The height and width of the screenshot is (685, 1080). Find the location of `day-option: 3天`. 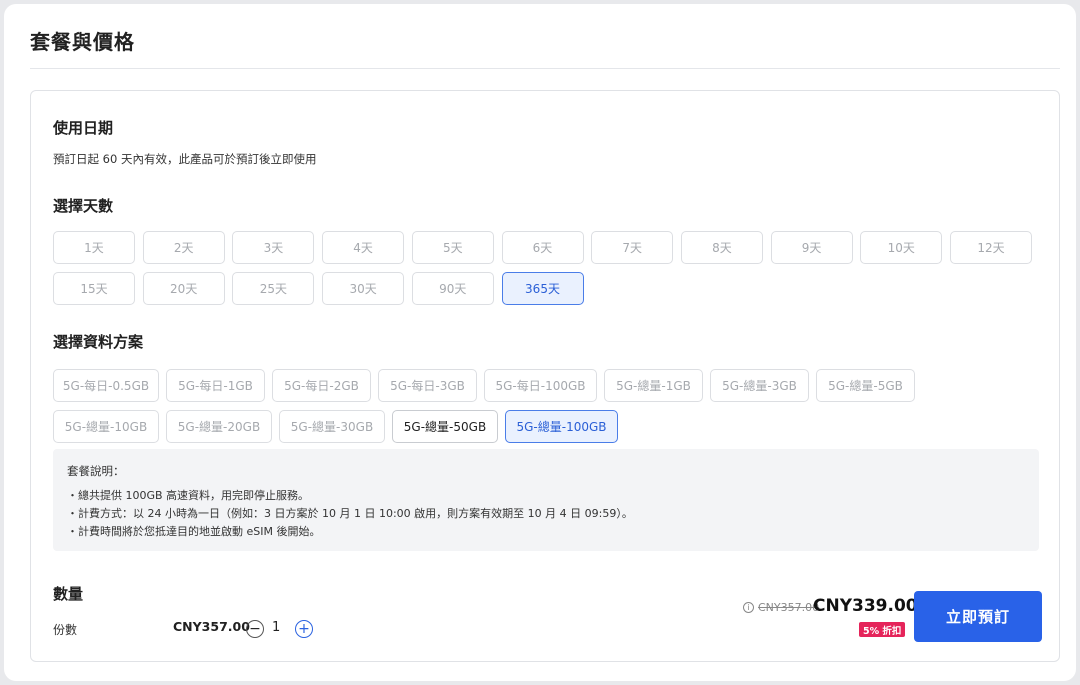

day-option: 3天 is located at coordinates (273, 247).